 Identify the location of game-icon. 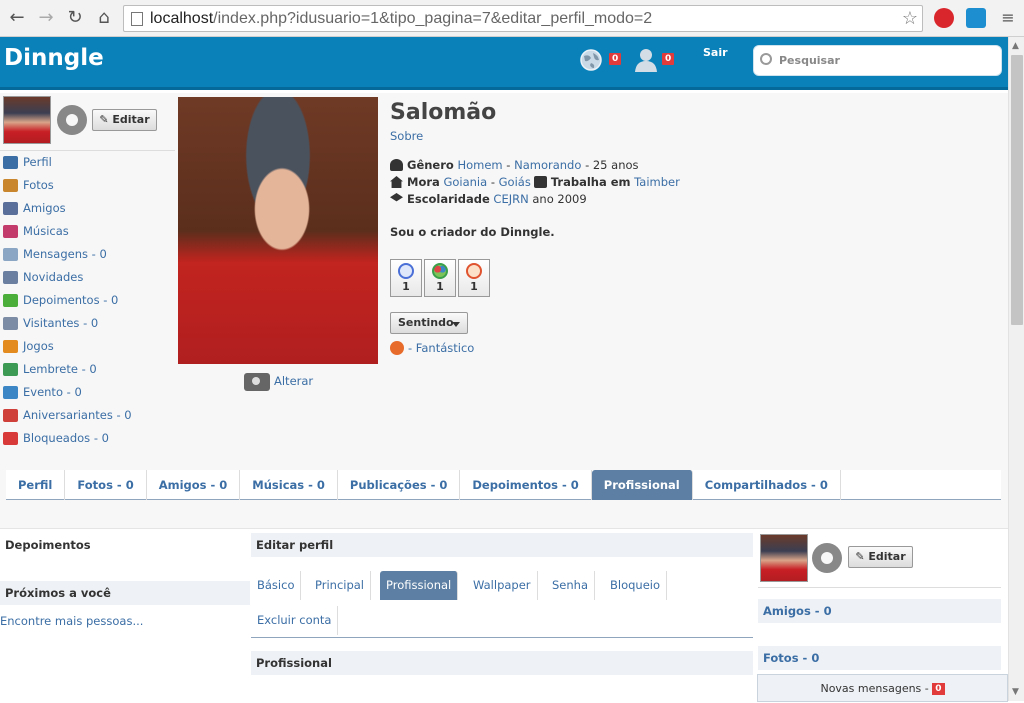
(10, 346).